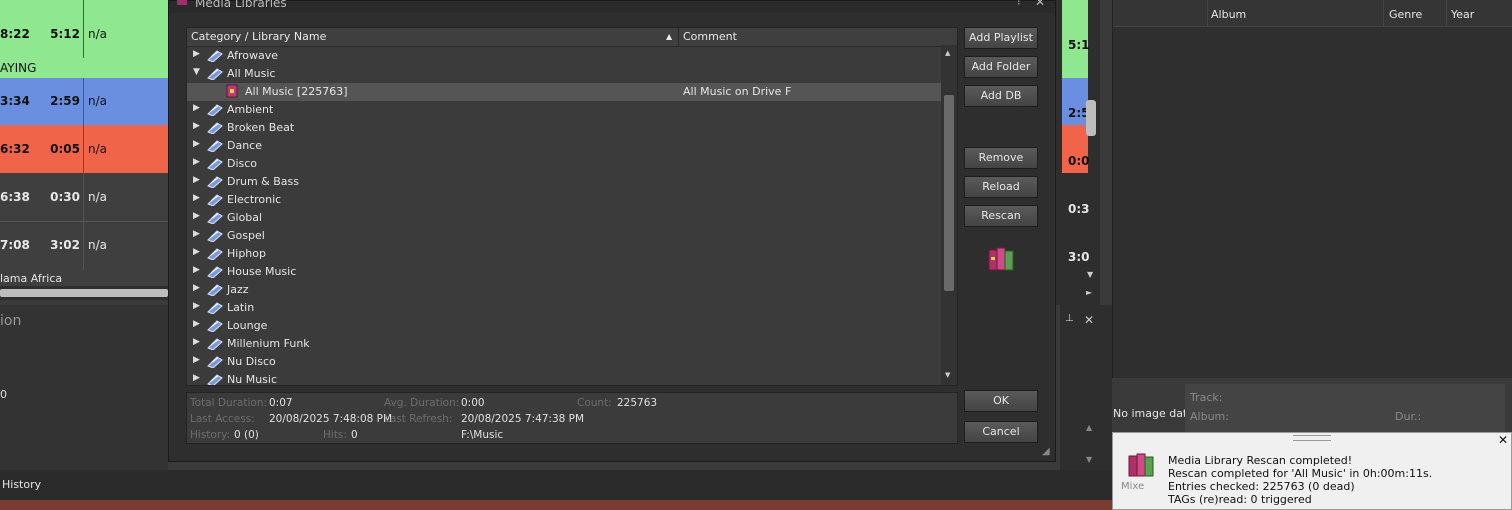  I want to click on section-title: ion, so click(11, 321).